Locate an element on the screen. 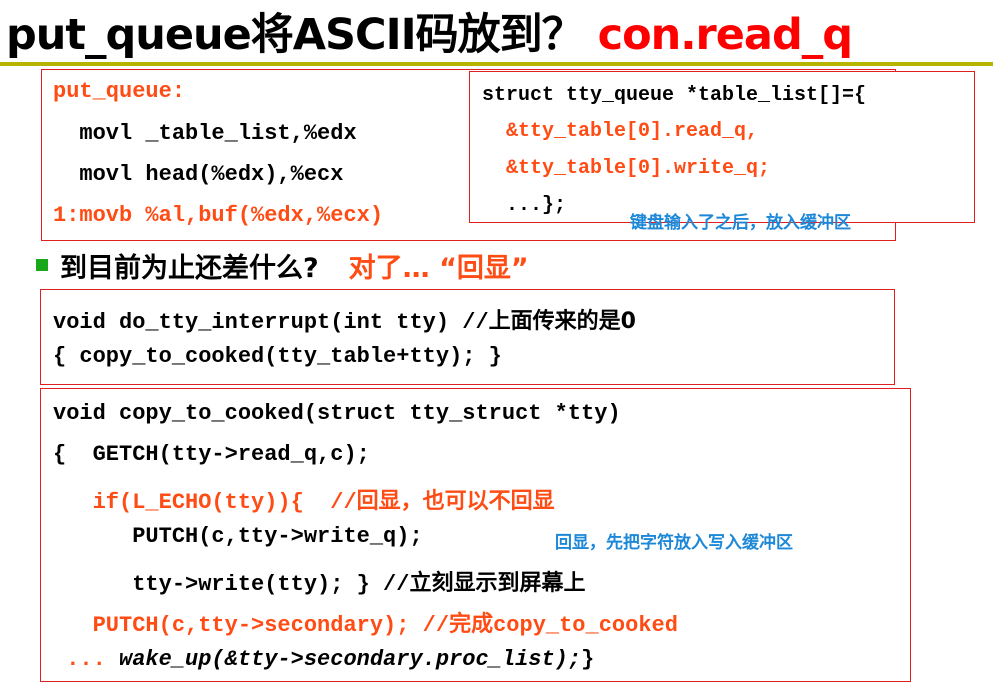 The height and width of the screenshot is (688, 993). cooked-line-4: PUTCH(c,tty->write_q); is located at coordinates (238, 536).